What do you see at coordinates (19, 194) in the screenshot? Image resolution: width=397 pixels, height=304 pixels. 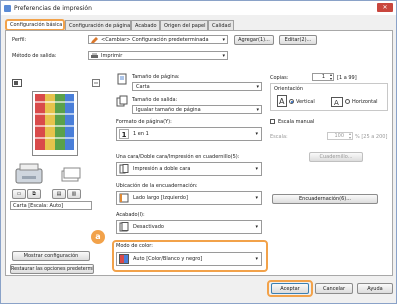 I see `view-toggle-1-icon: ▭` at bounding box center [19, 194].